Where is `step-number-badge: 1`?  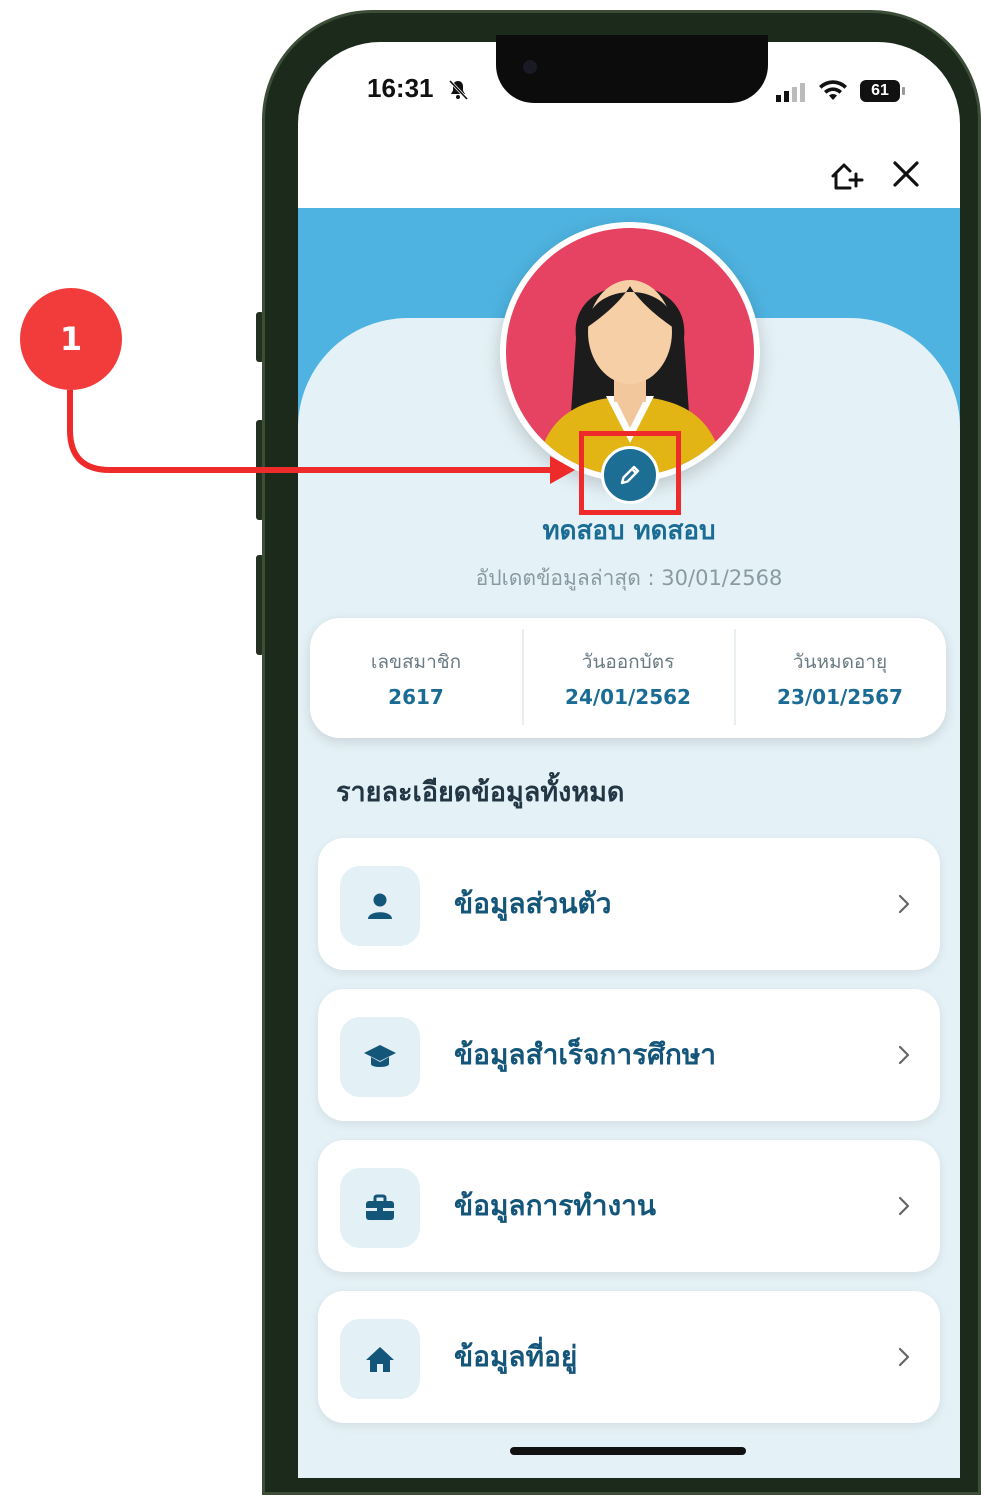 step-number-badge: 1 is located at coordinates (71, 339).